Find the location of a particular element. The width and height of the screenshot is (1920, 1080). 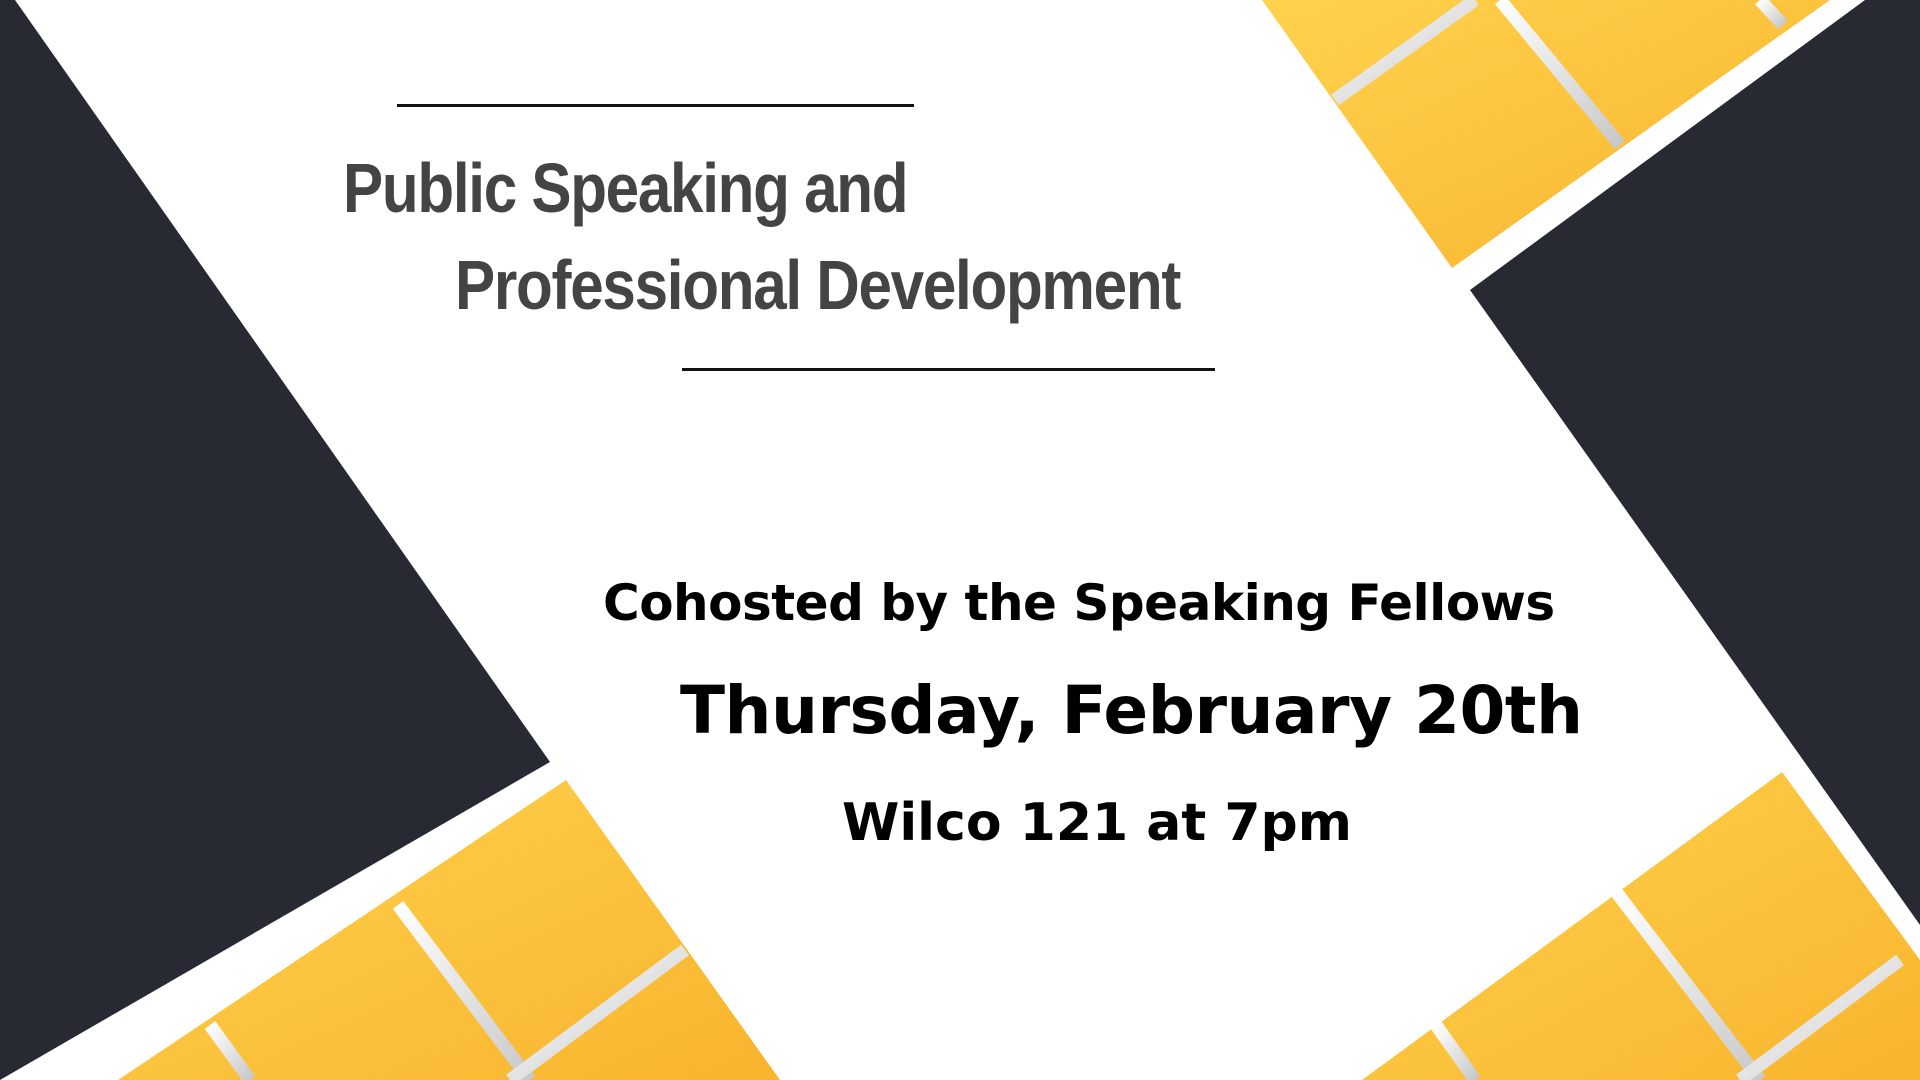

top-divider-line is located at coordinates (655, 105).